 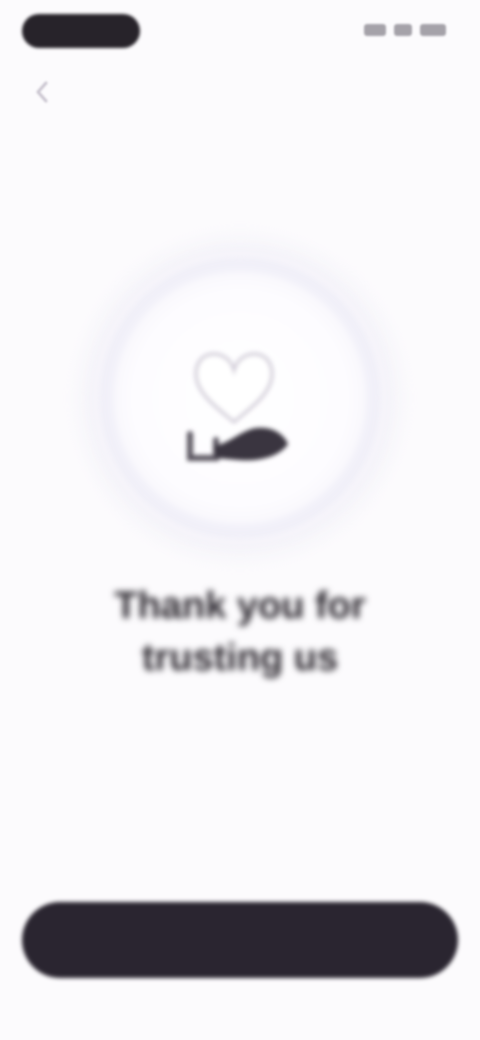 I want to click on status-icons, so click(x=405, y=30).